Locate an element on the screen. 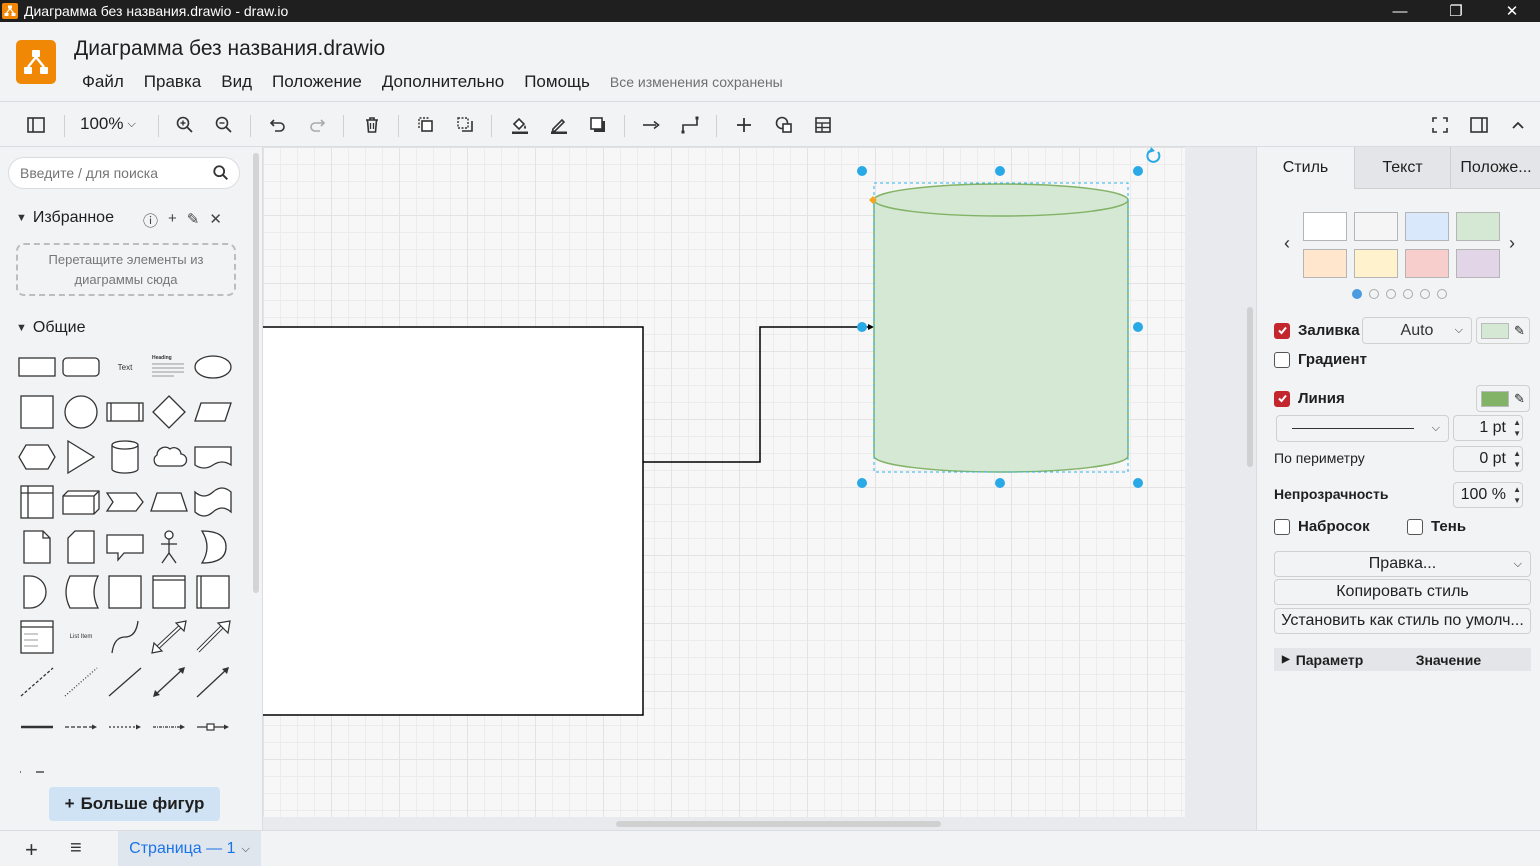 The image size is (1540, 866). zoom-dropdown: 100% ⌵ is located at coordinates (108, 124).